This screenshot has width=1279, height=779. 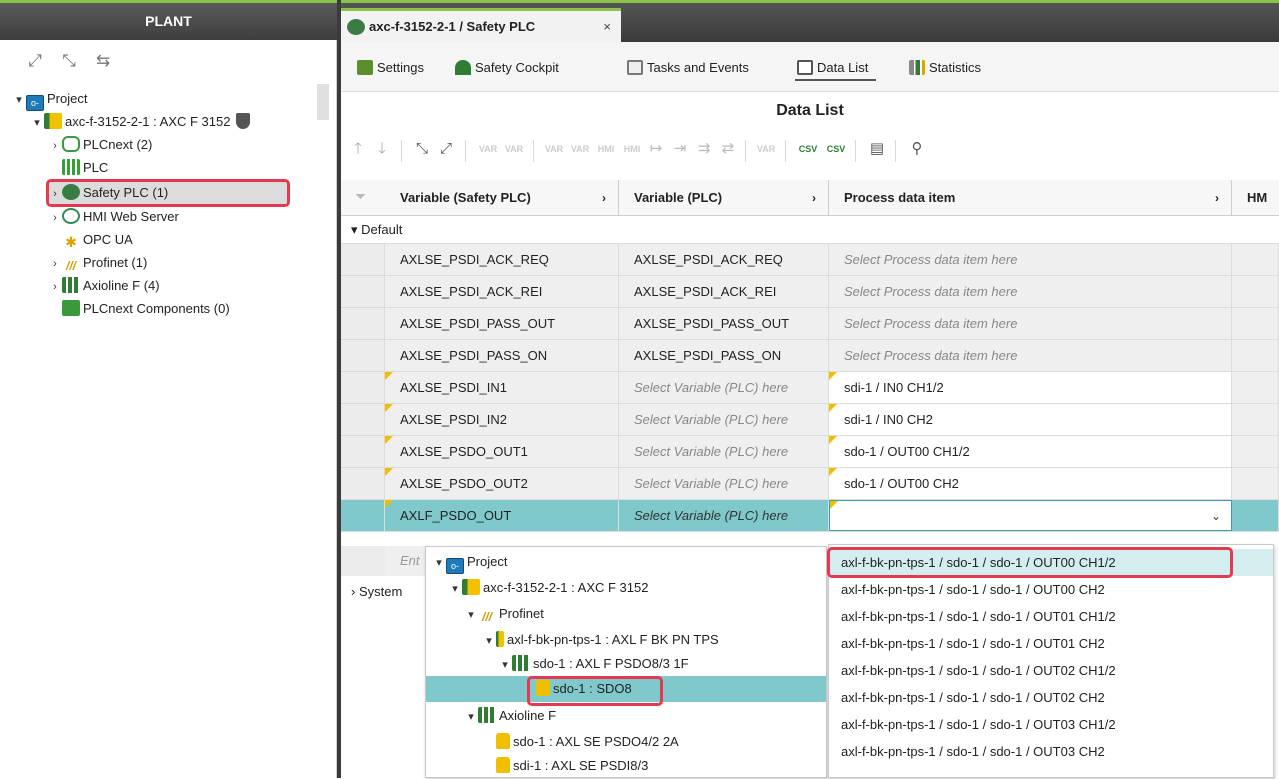 What do you see at coordinates (146, 309) in the screenshot?
I see `tree-item-plcnext-components: PLCnext Components (0)` at bounding box center [146, 309].